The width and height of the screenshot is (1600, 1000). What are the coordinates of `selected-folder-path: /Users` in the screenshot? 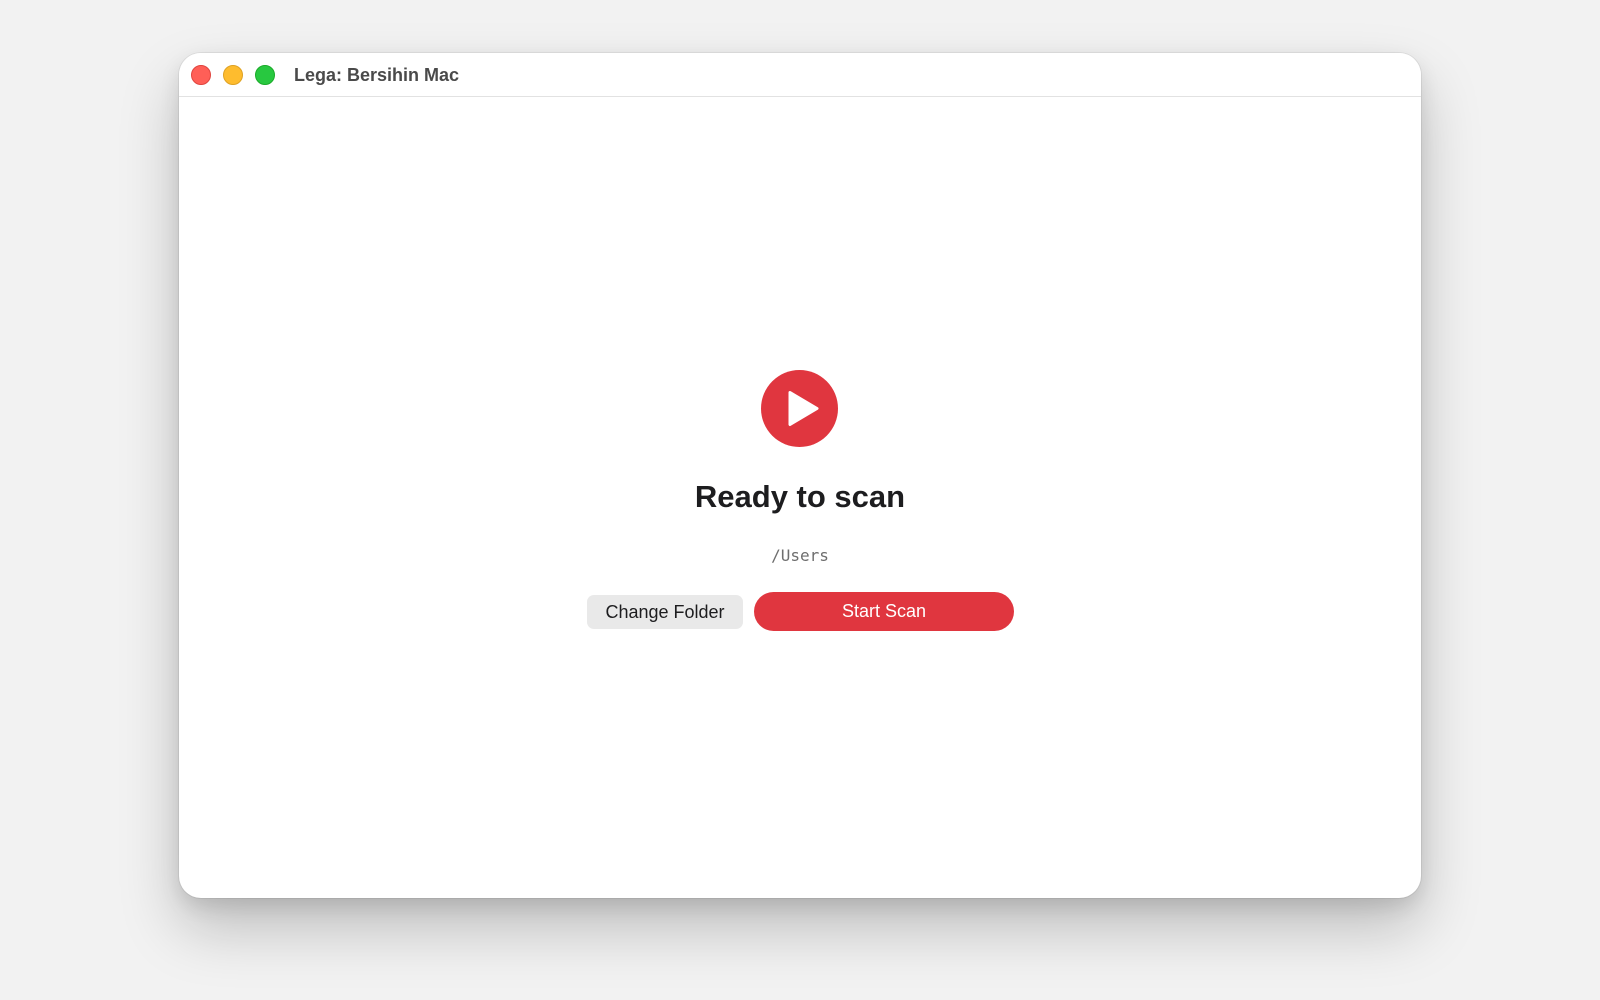 It's located at (800, 555).